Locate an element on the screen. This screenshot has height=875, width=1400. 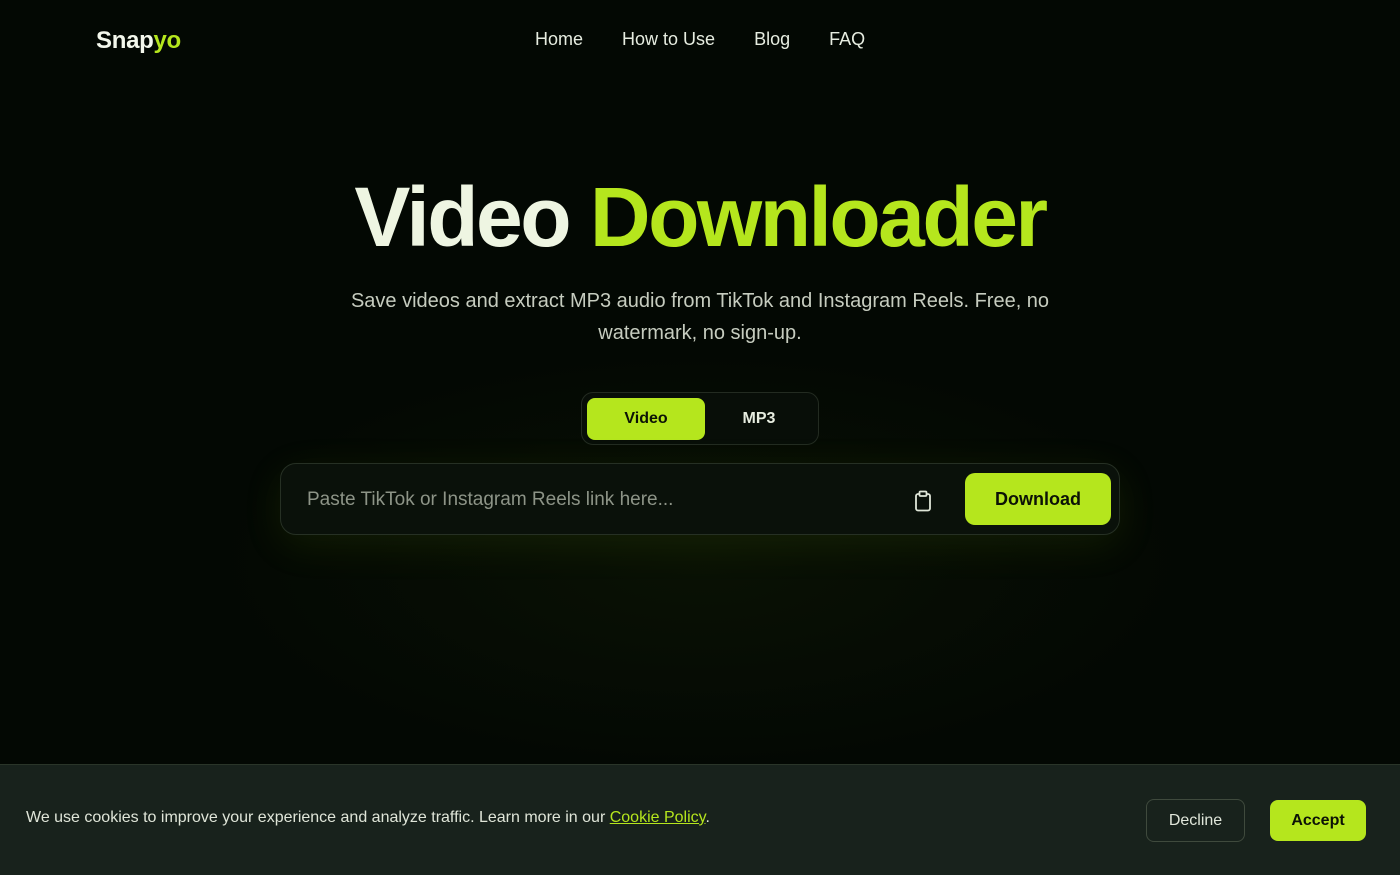
hero-title: Video Downloader is located at coordinates (700, 217).